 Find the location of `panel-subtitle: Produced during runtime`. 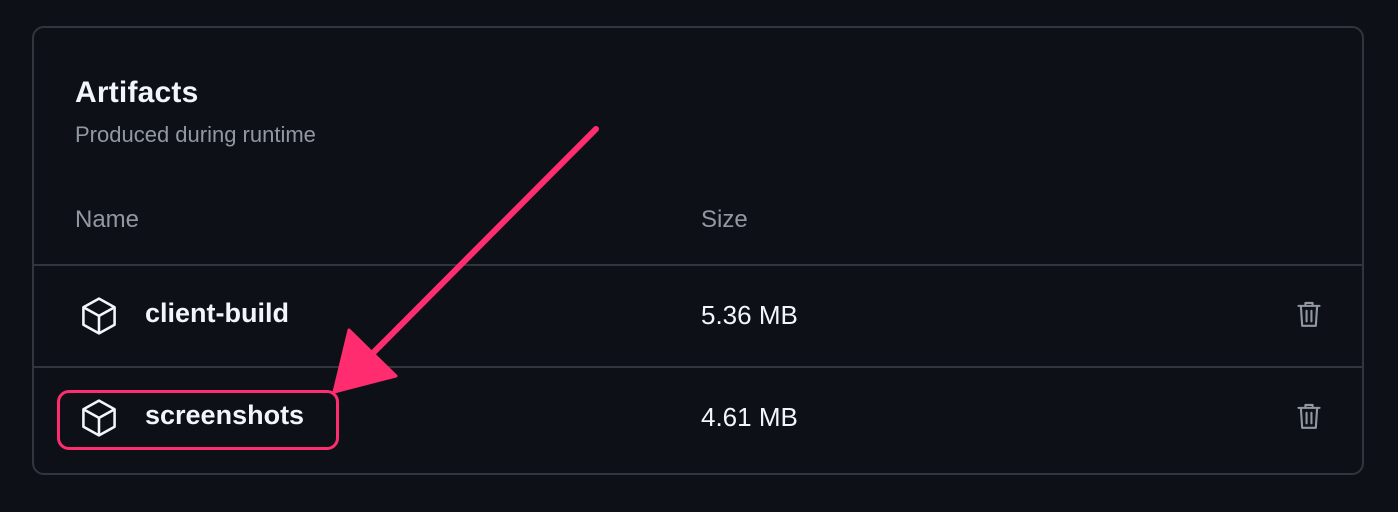

panel-subtitle: Produced during runtime is located at coordinates (195, 134).